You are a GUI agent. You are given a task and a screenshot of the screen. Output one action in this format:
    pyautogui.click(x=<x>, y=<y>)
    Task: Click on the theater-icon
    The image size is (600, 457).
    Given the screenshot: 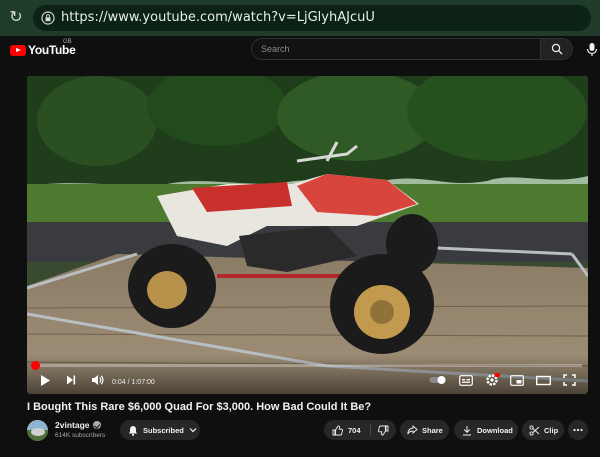 What is the action you would take?
    pyautogui.click(x=543, y=380)
    